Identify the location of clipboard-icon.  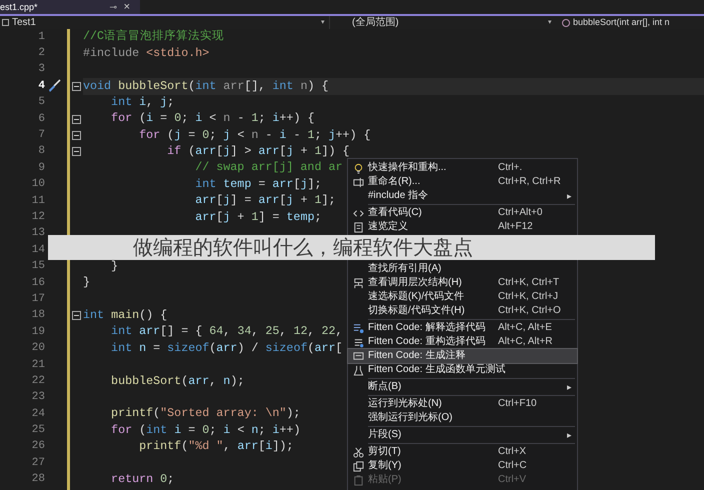
(358, 480).